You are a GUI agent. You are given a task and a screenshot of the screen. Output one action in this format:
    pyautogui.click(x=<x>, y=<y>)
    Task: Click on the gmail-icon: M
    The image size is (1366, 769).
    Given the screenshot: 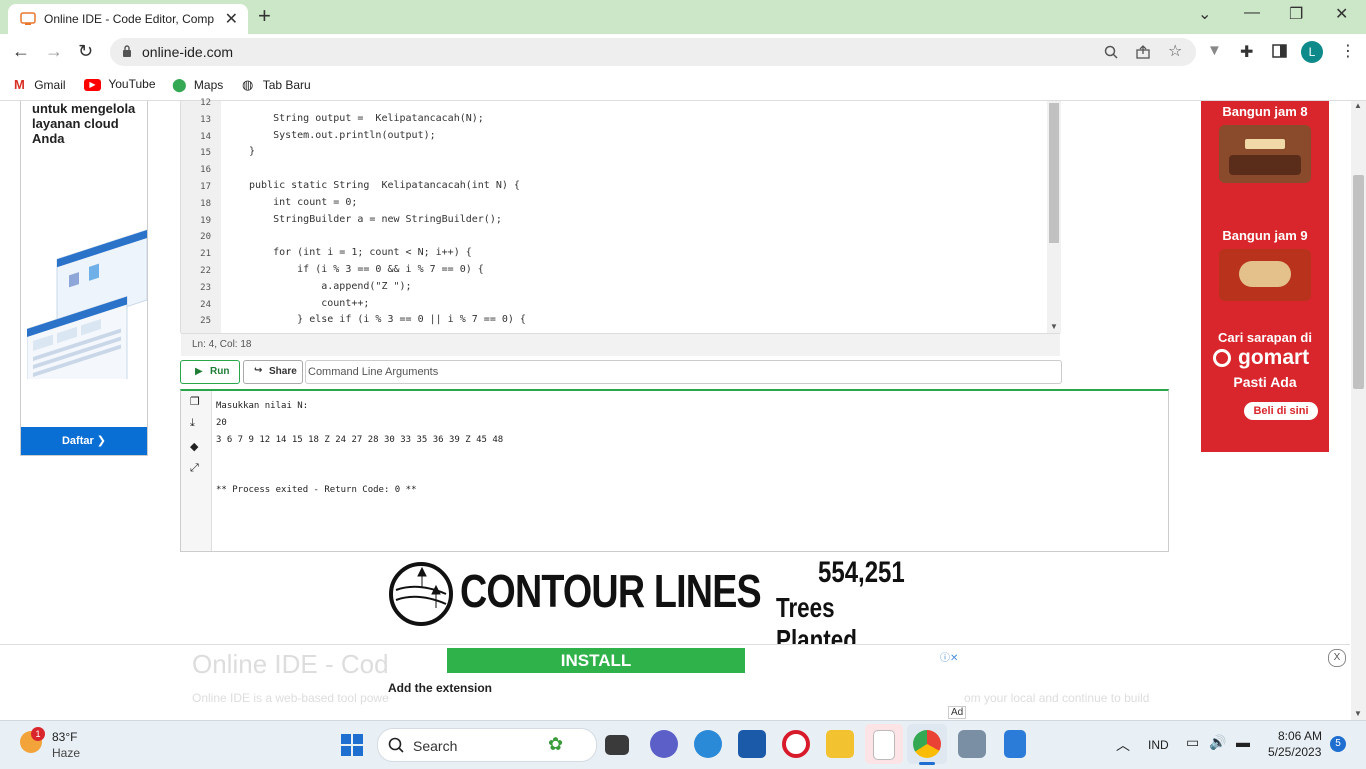 What is the action you would take?
    pyautogui.click(x=19, y=84)
    